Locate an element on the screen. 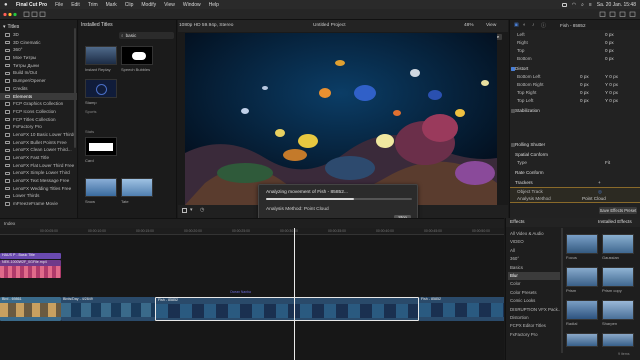  menu-modify: Modify is located at coordinates (148, 5).